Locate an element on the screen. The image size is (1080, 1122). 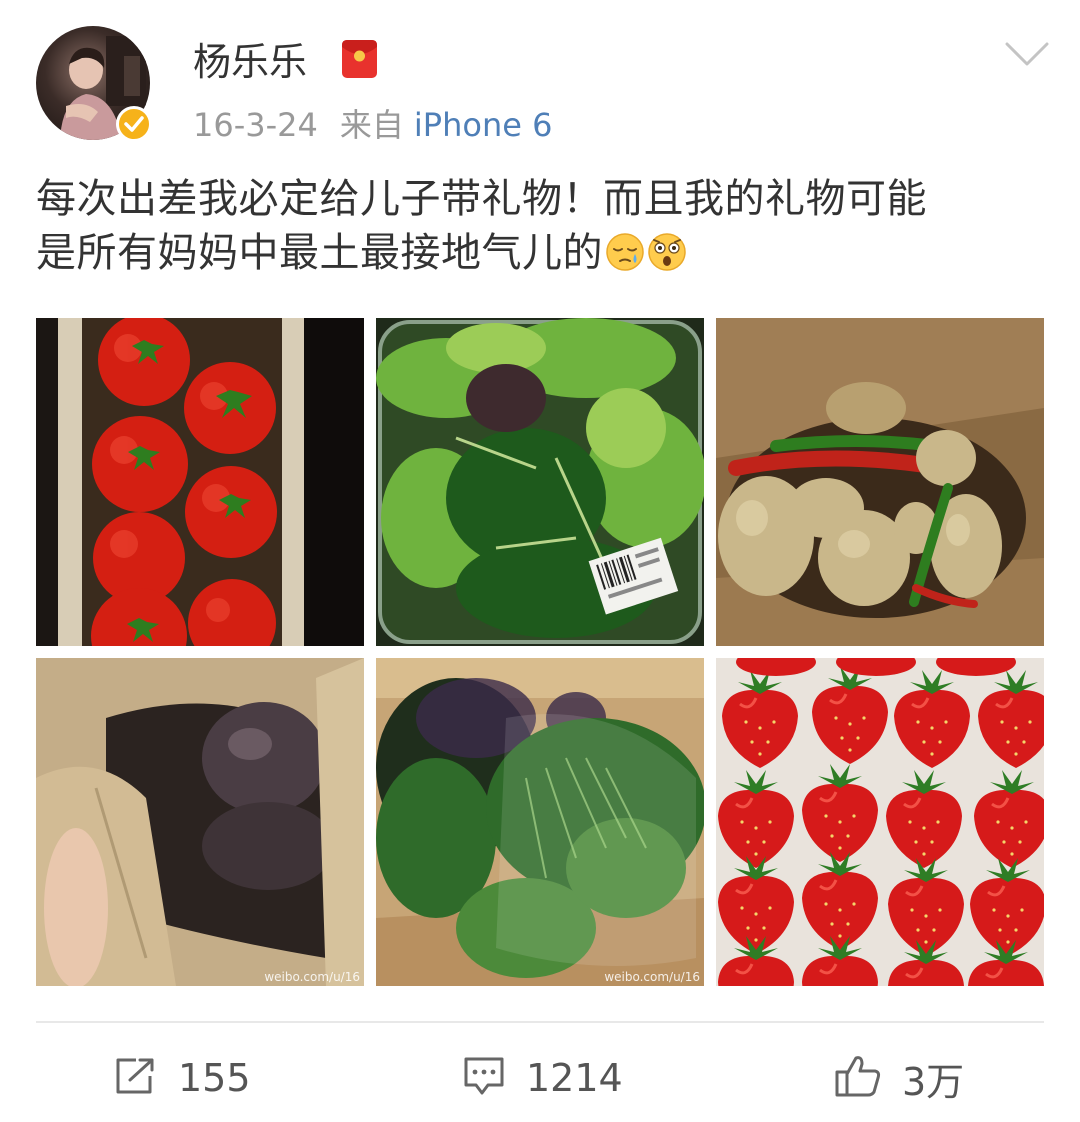
comment-button: 1214 is located at coordinates (542, 1078).